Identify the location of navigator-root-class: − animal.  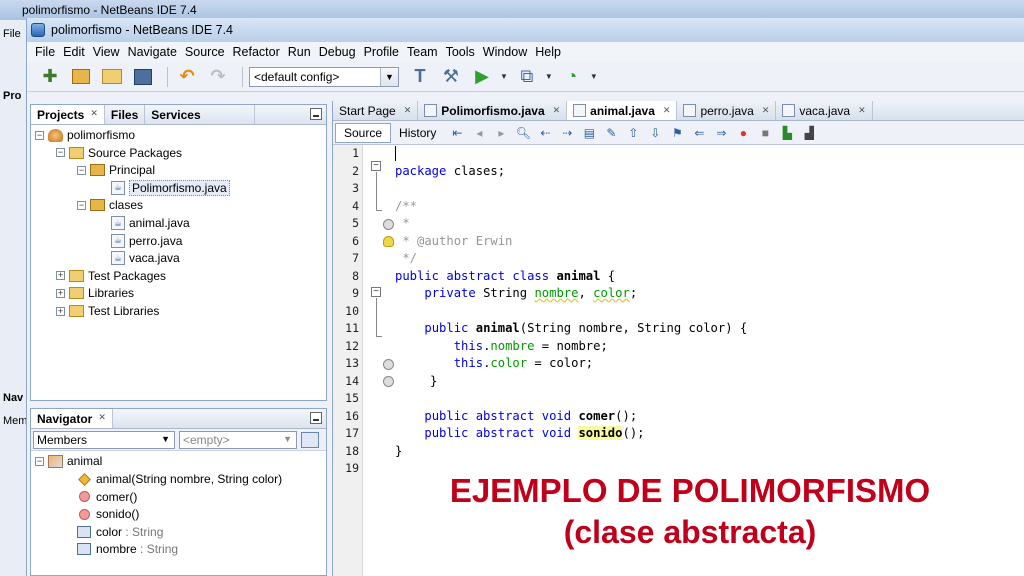
(68, 461).